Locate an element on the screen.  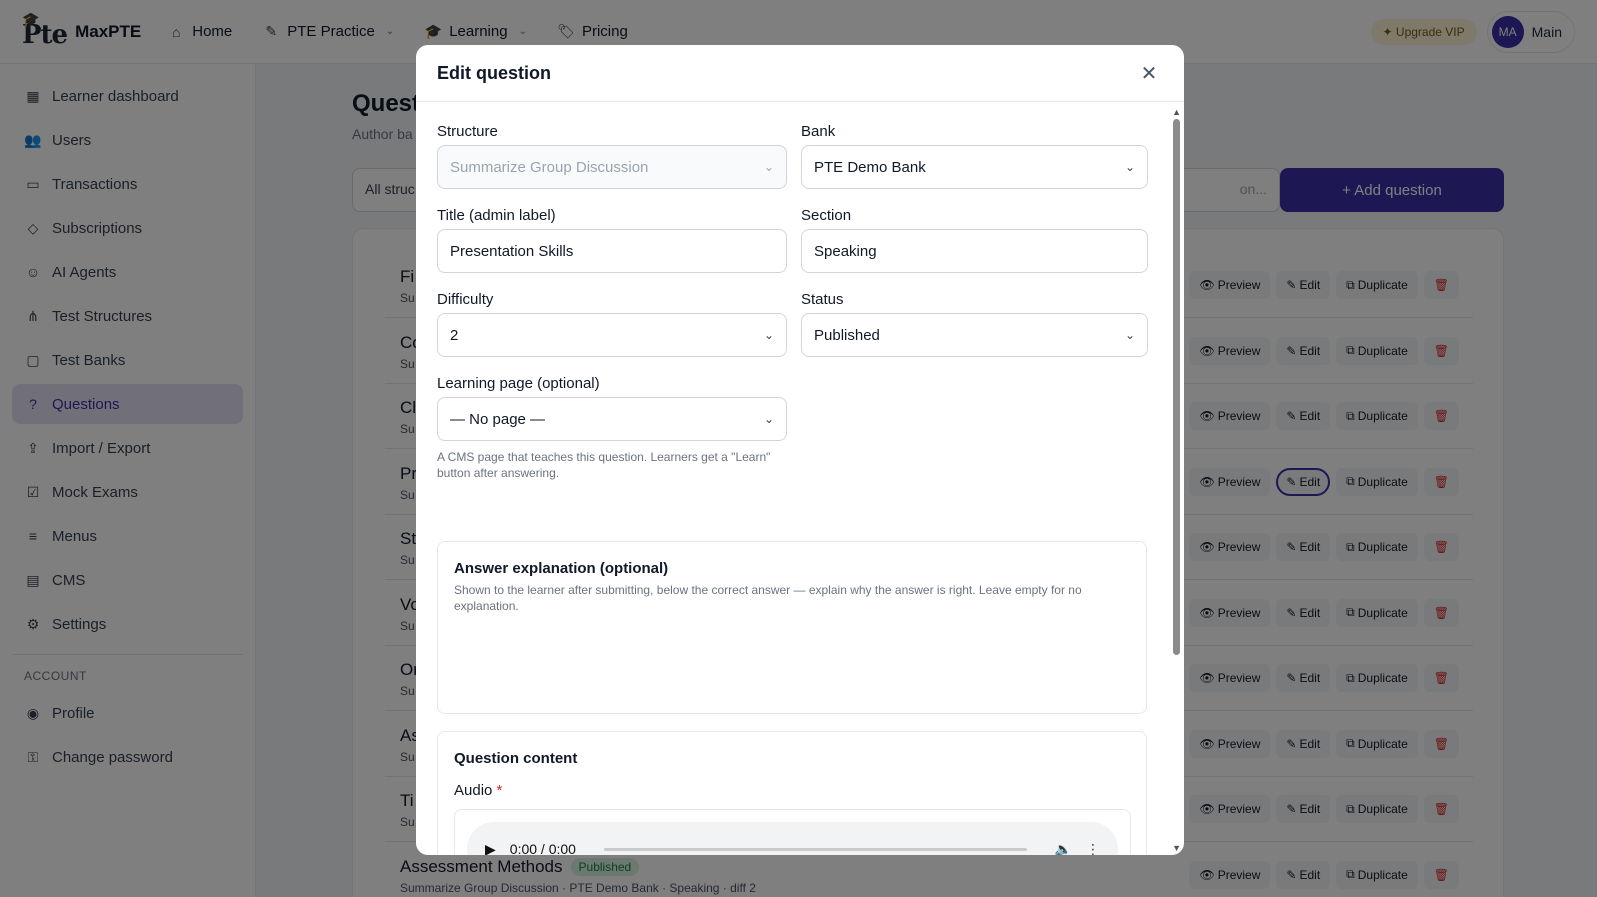
answer-explanation-title: Answer explanation (optional) is located at coordinates (561, 568).